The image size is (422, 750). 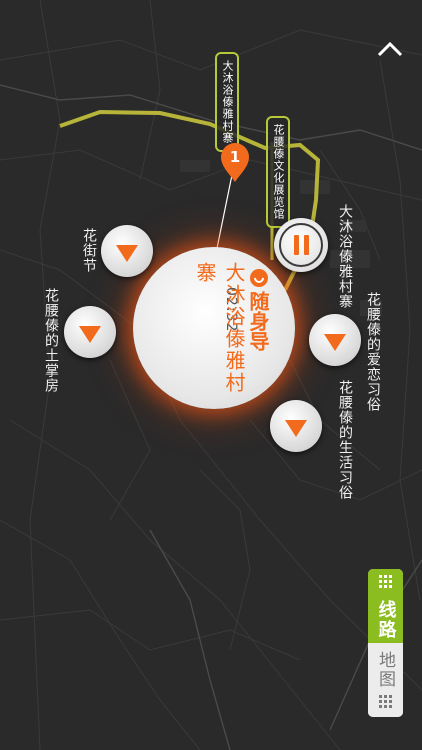 I want to click on tab-route: 线路, so click(x=385, y=606).